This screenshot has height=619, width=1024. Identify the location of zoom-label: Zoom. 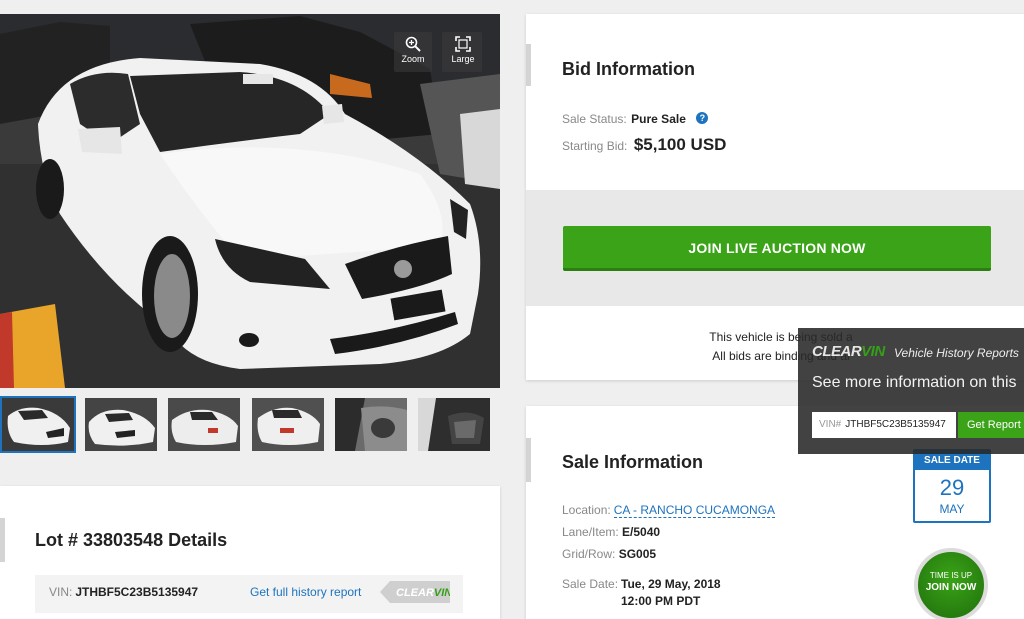
(413, 59).